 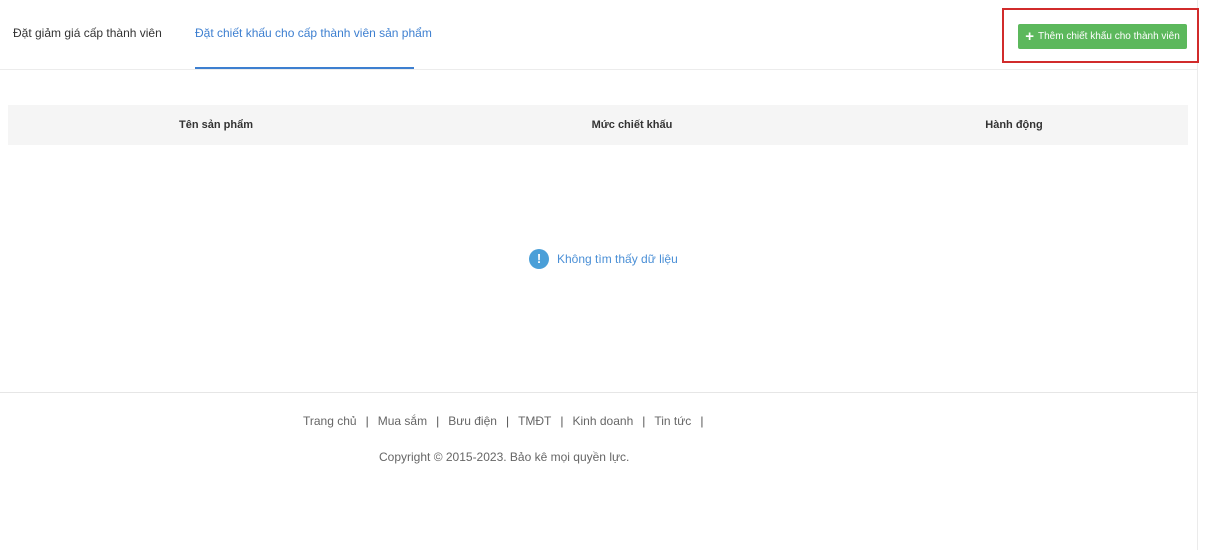 I want to click on tab-member-discount: Đặt giảm giá cấp thành viên, so click(x=87, y=34).